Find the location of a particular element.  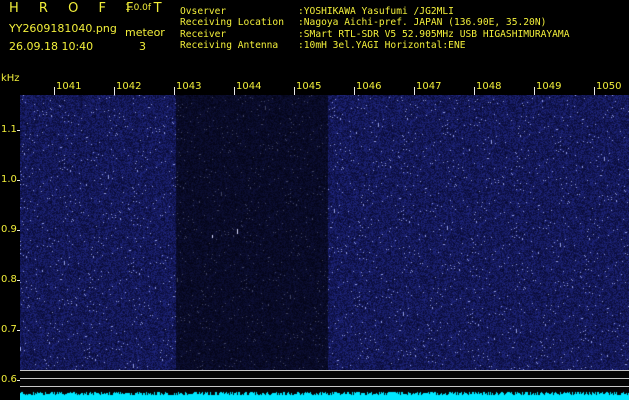

y-tick-label: 0.6 is located at coordinates (9, 379).